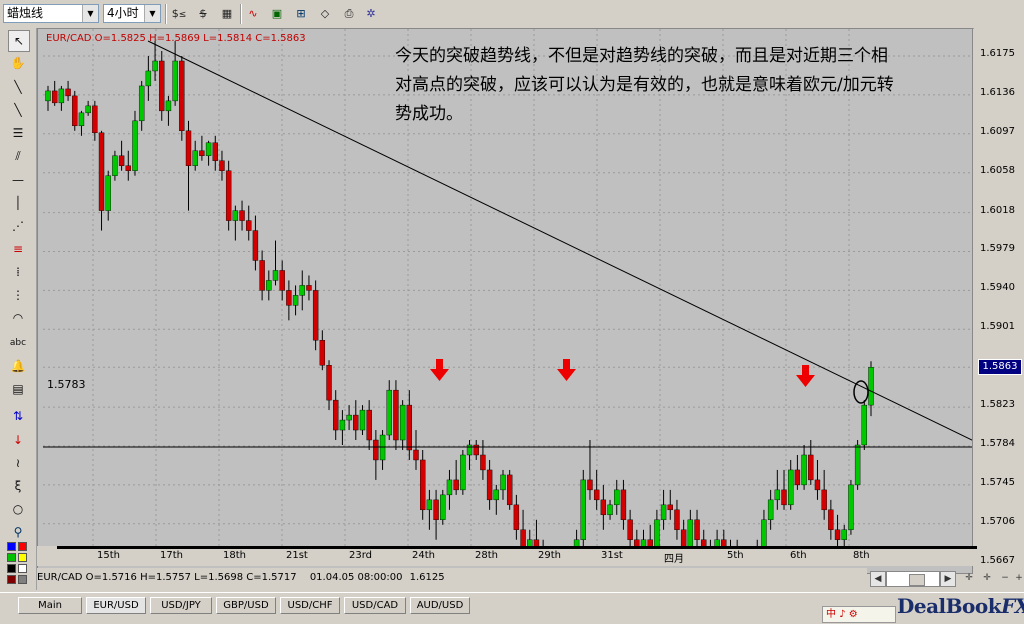 The height and width of the screenshot is (624, 1024). What do you see at coordinates (22, 557) in the screenshot?
I see `color-swatch-yellow` at bounding box center [22, 557].